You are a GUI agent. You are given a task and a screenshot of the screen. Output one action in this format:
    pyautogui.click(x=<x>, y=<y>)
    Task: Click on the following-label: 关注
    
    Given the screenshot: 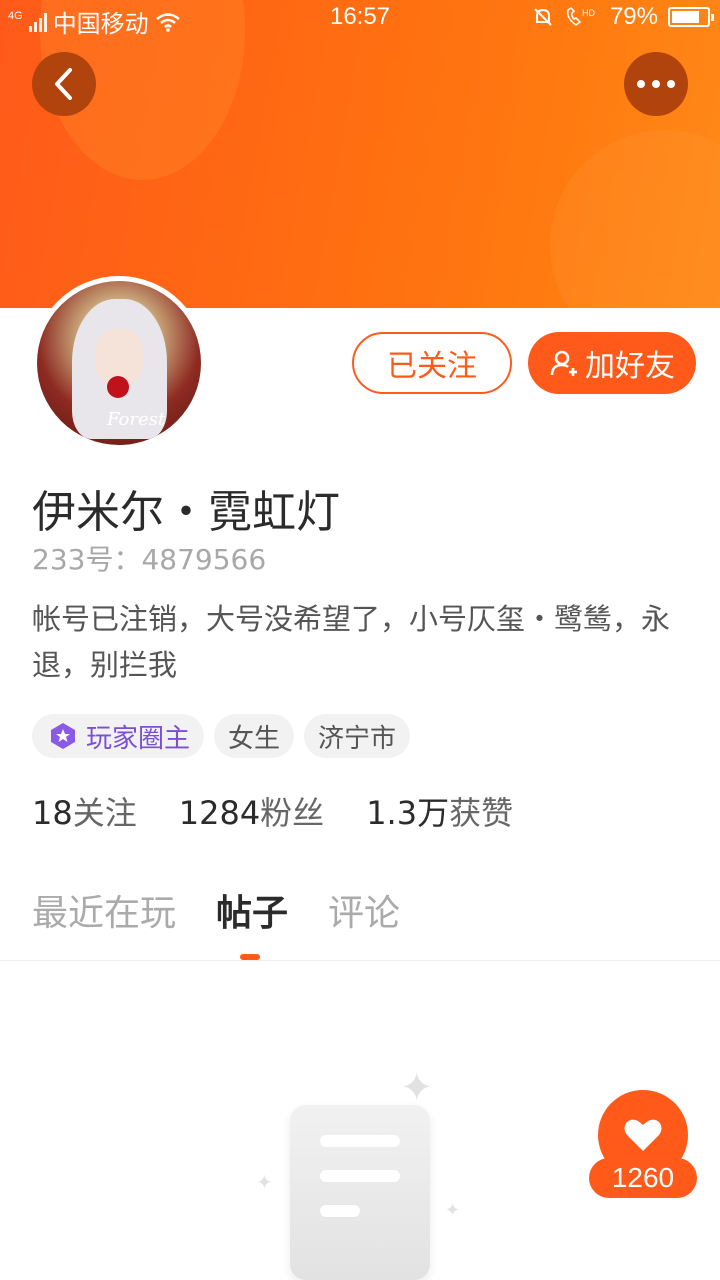 What is the action you would take?
    pyautogui.click(x=104, y=813)
    